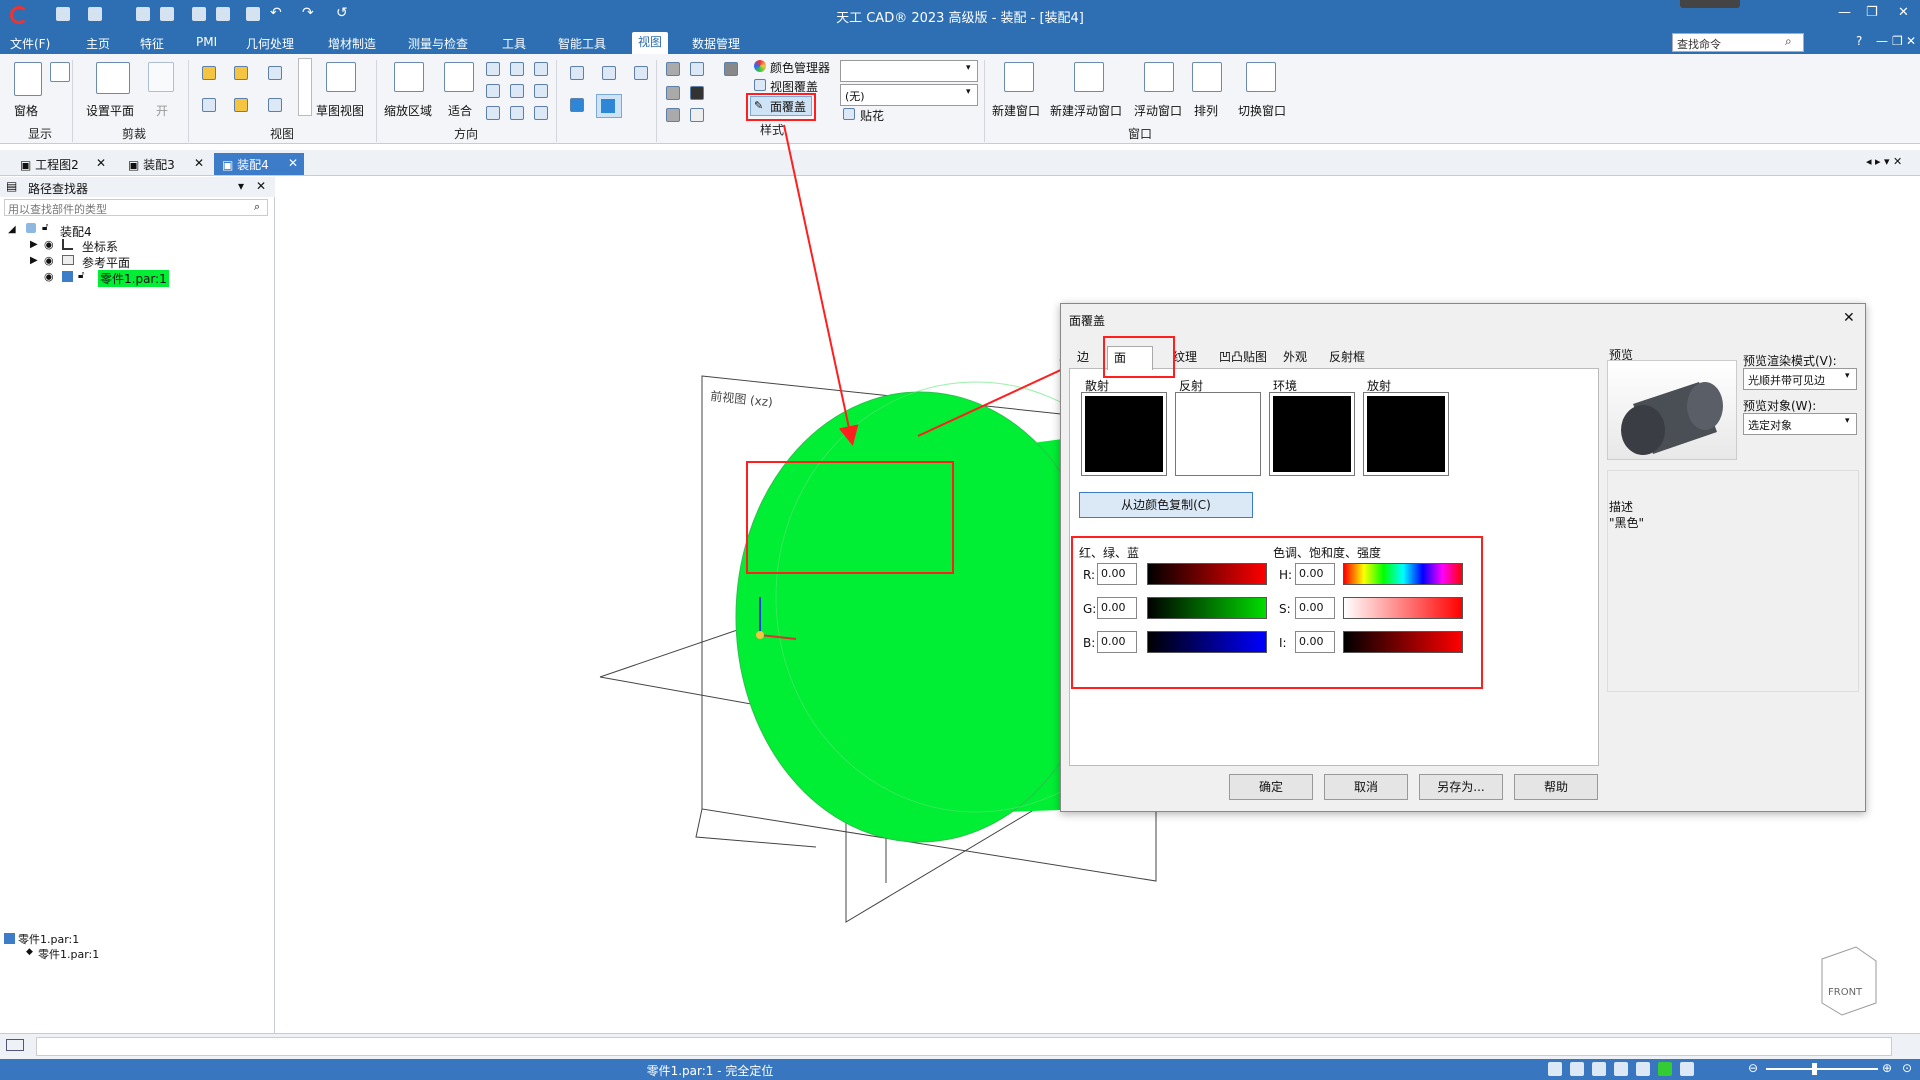 The image size is (1920, 1080). Describe the element at coordinates (1243, 356) in the screenshot. I see `tab-bump: 凹凸贴图` at that location.